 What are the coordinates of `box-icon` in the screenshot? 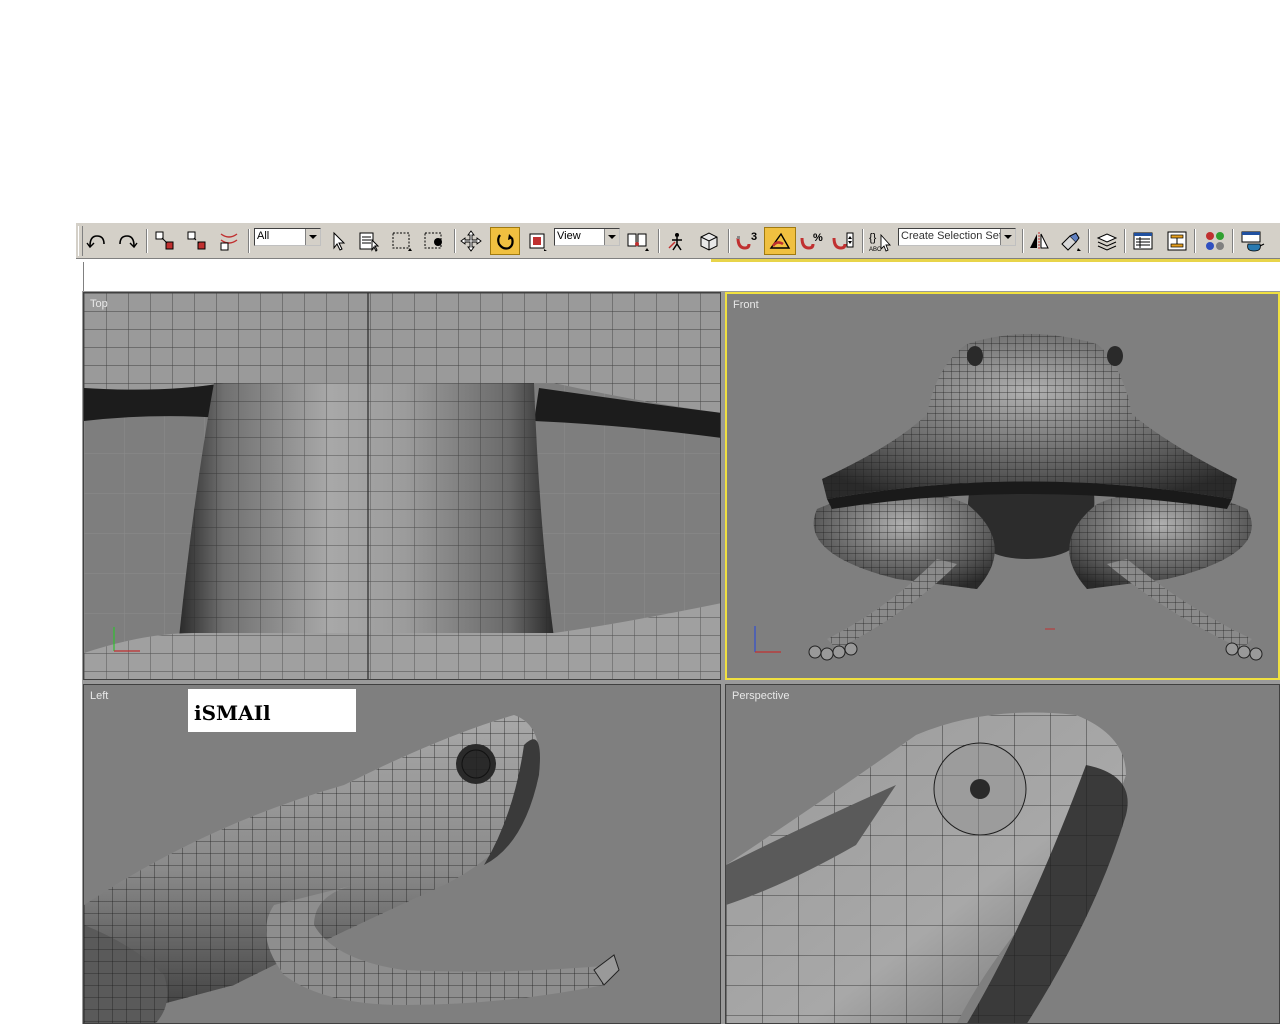 It's located at (709, 241).